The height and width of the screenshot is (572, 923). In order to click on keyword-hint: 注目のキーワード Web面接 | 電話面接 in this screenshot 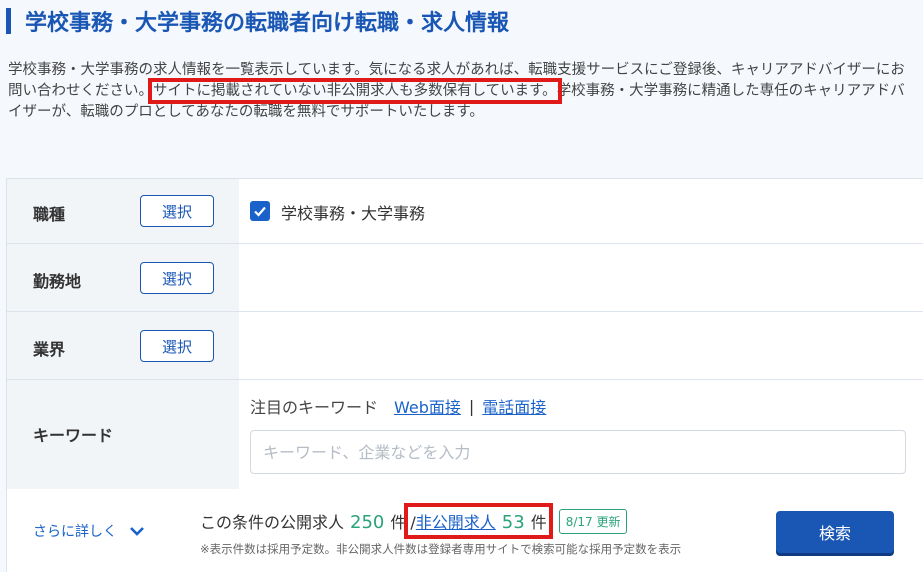, I will do `click(398, 406)`.